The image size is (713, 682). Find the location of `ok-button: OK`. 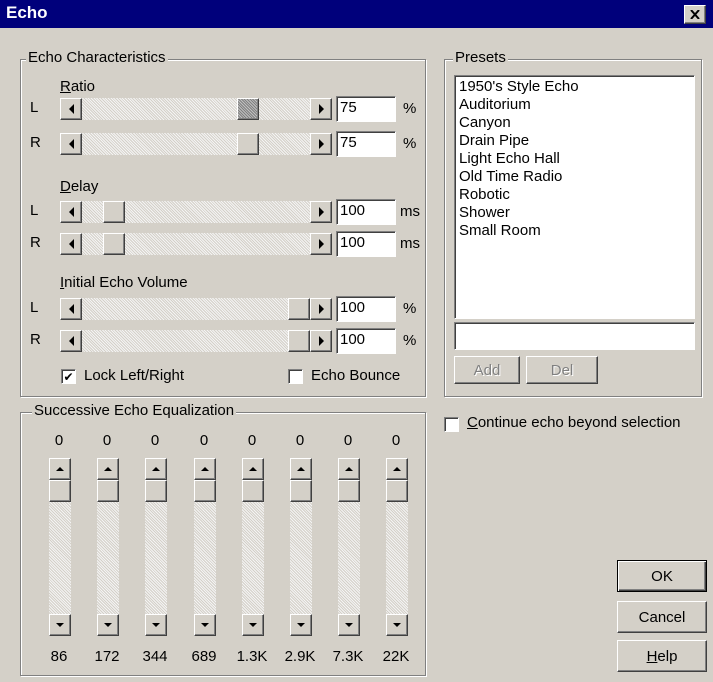

ok-button: OK is located at coordinates (662, 576).